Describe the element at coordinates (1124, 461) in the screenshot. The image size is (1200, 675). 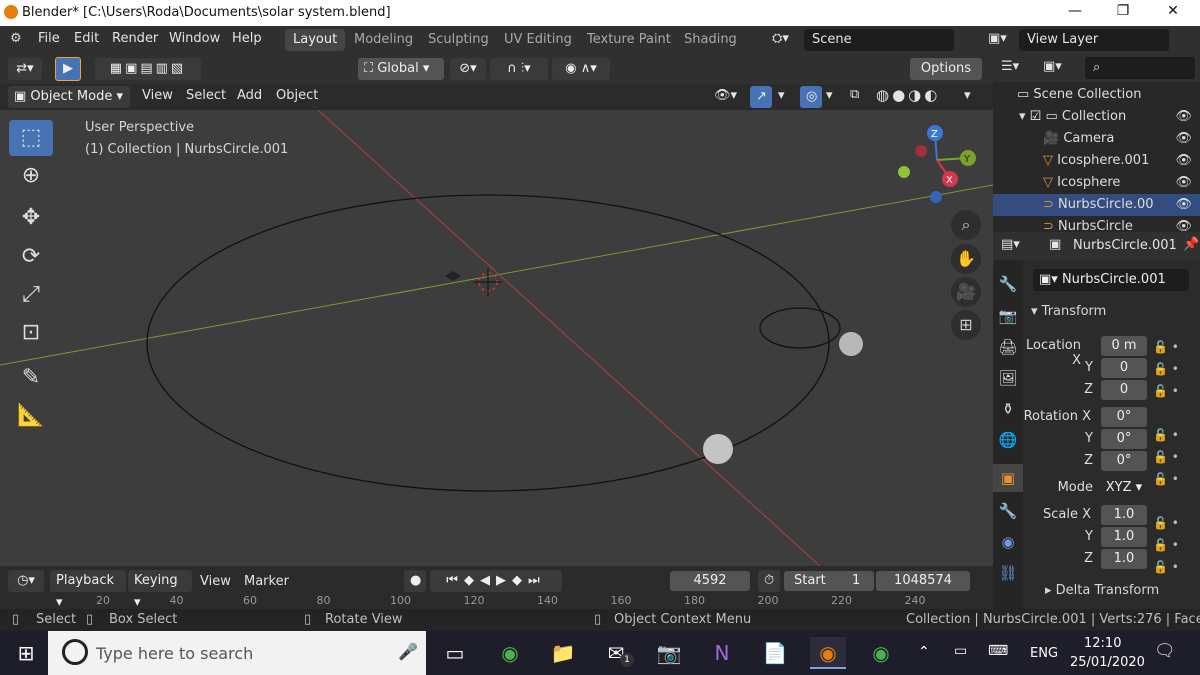
I see `rotation-z-field: 0°` at that location.